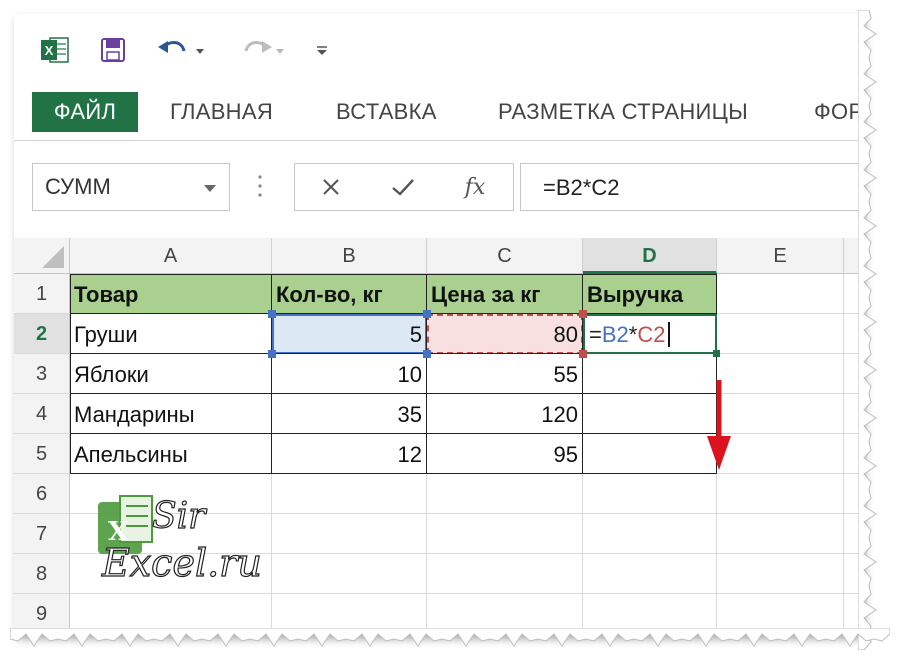 This screenshot has height=664, width=912. I want to click on name-box-value: СУММ, so click(78, 186).